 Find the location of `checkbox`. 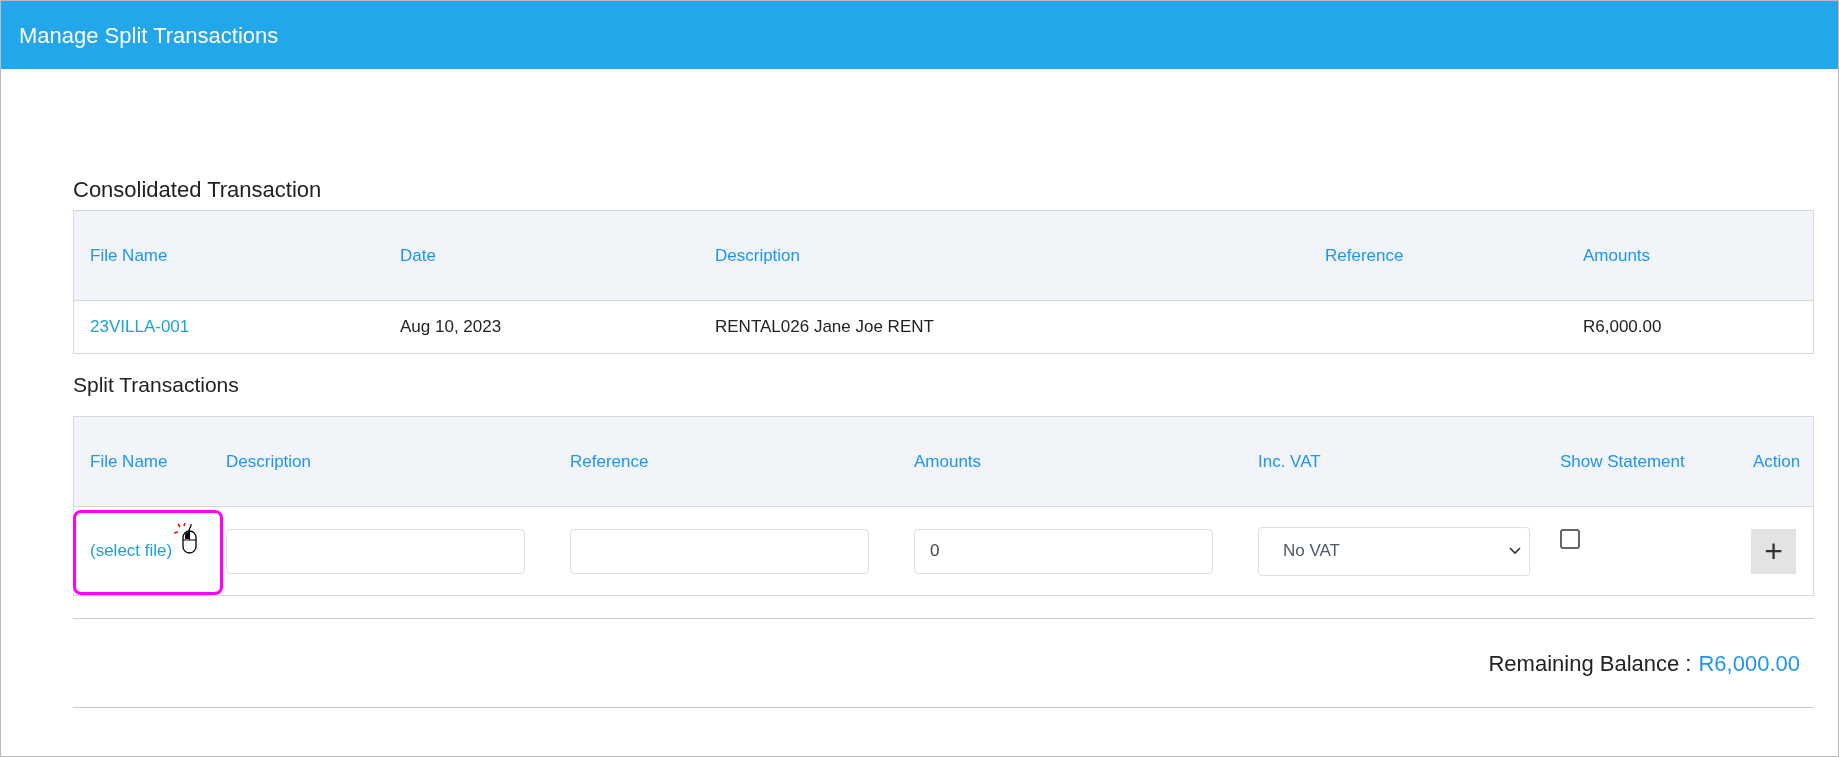

checkbox is located at coordinates (1570, 539).